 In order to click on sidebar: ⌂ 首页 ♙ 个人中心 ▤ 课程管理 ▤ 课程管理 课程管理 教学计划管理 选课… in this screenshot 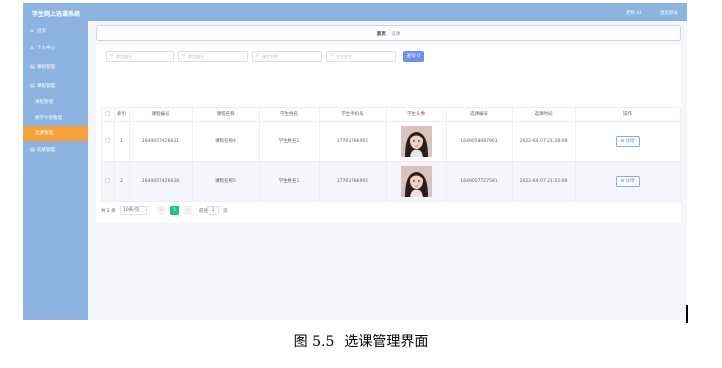, I will do `click(55, 170)`.